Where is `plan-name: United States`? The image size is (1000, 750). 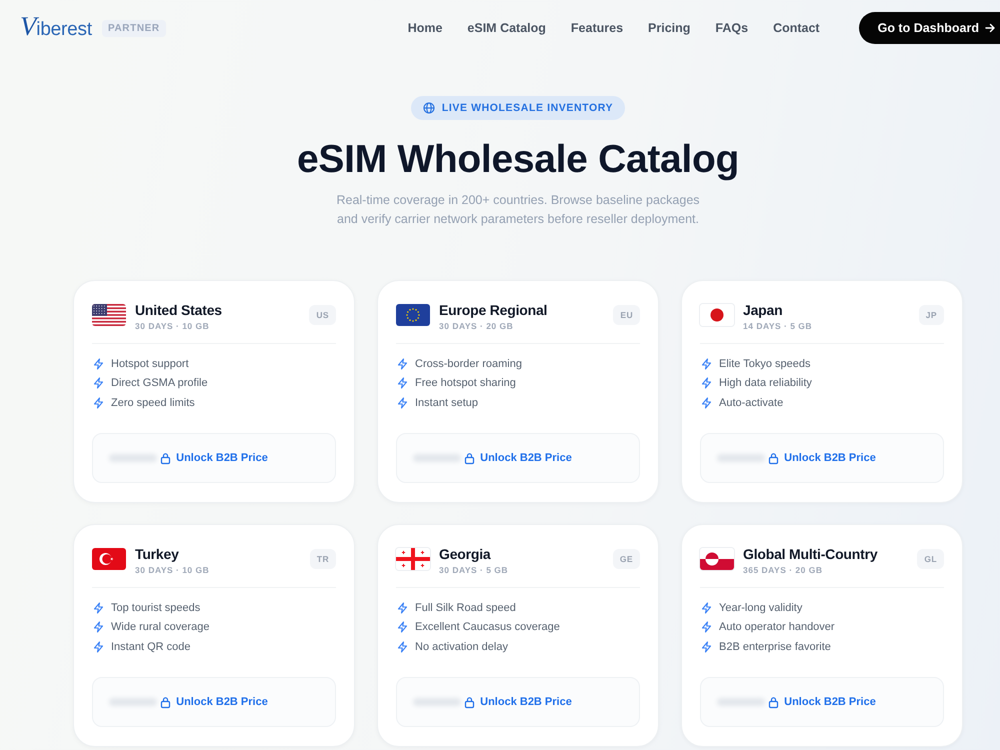
plan-name: United States is located at coordinates (178, 310).